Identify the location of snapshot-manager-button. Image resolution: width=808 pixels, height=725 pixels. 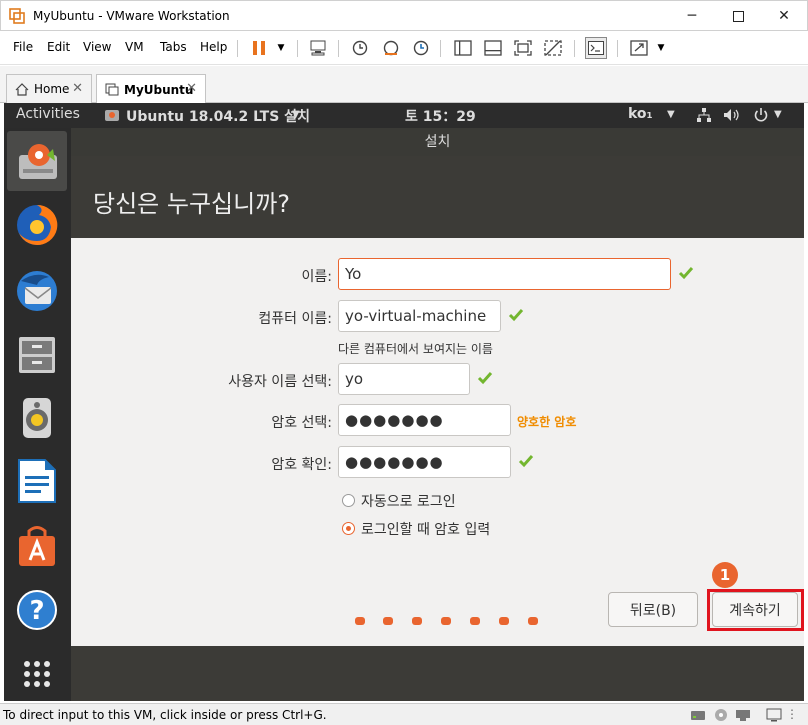
(421, 48).